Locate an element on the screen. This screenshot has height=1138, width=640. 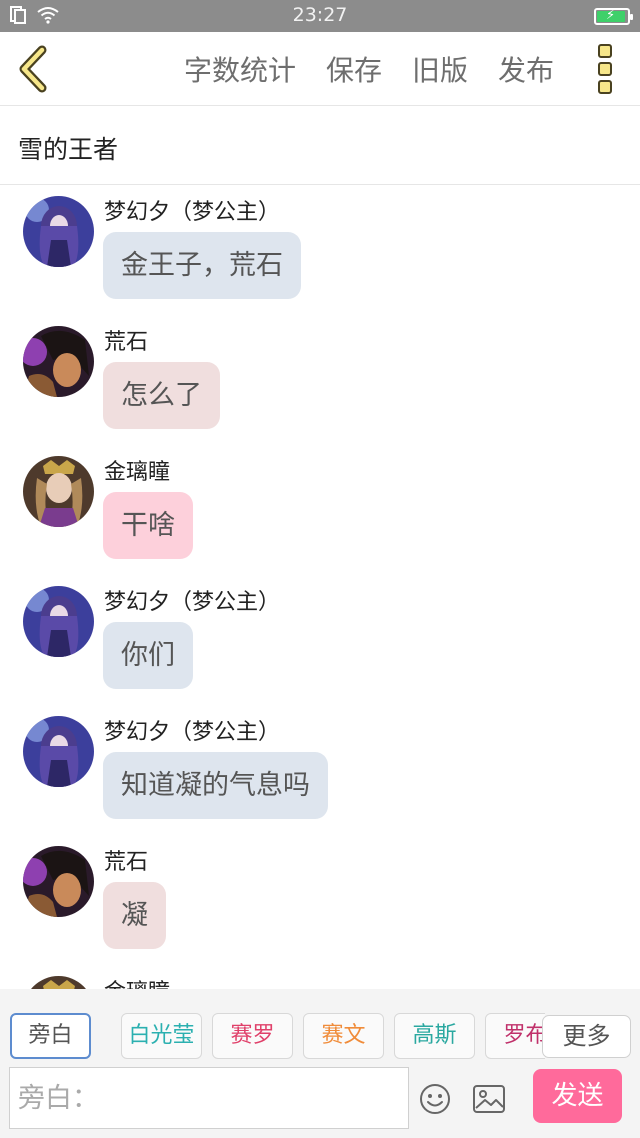
status-time: 23:27 is located at coordinates (320, 15).